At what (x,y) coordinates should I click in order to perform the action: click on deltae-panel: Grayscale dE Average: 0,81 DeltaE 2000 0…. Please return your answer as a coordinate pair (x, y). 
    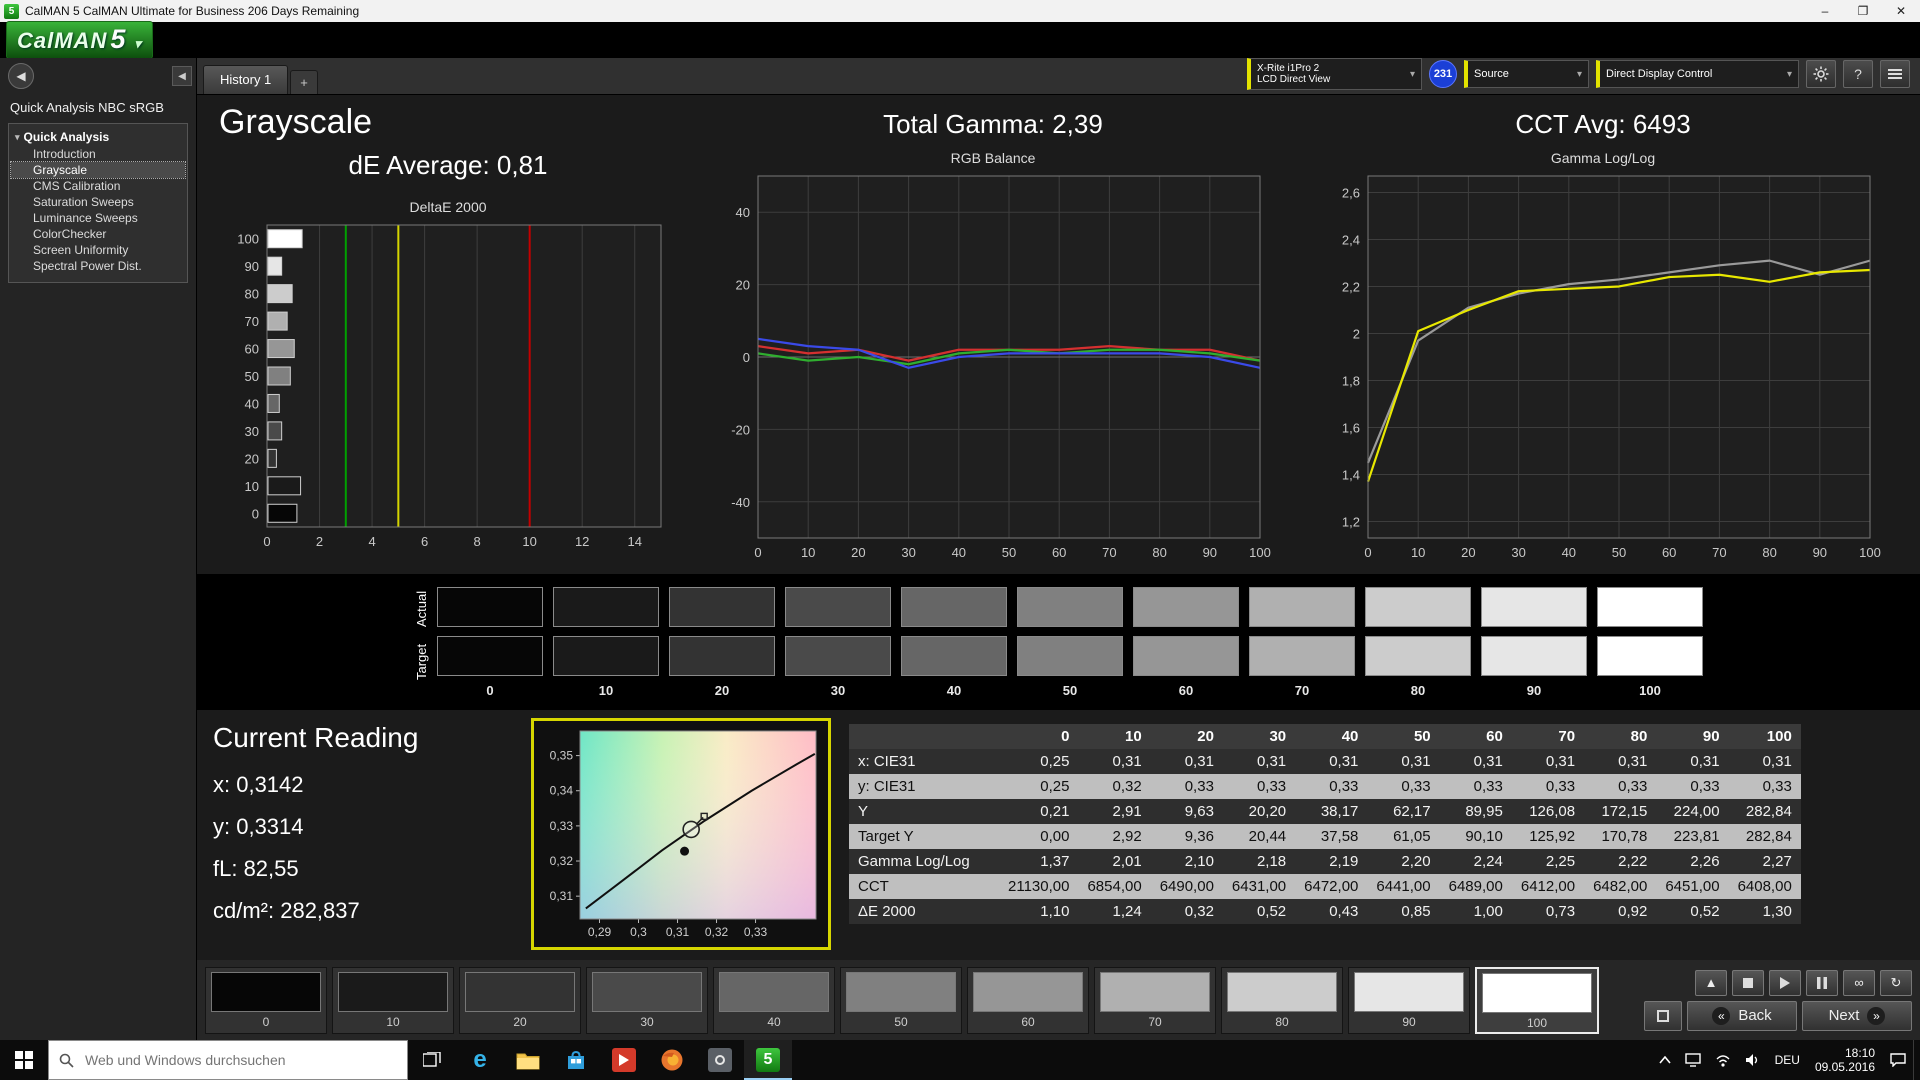
    Looking at the image, I should click on (448, 332).